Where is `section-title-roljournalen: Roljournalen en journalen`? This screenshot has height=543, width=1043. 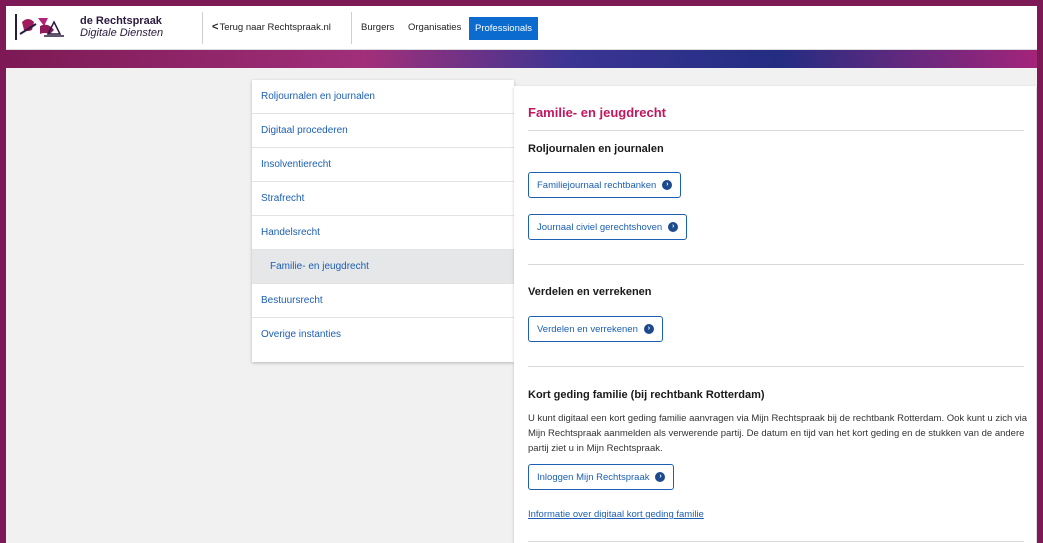
section-title-roljournalen: Roljournalen en journalen is located at coordinates (596, 149).